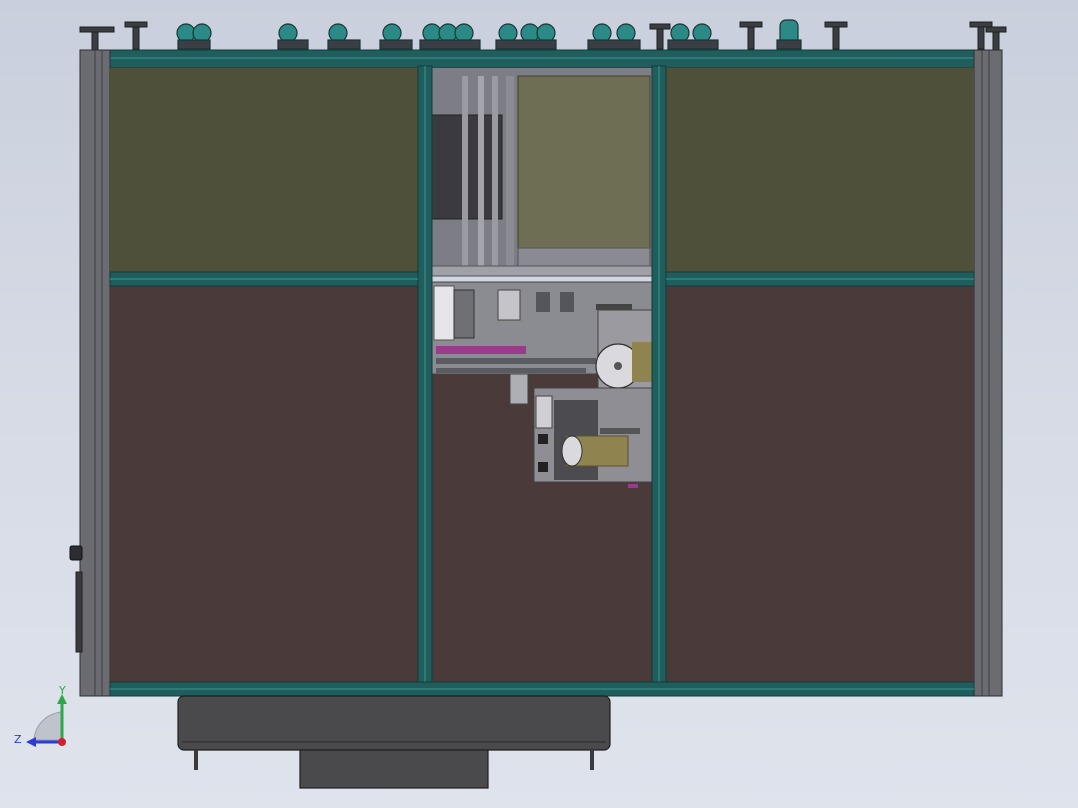 This screenshot has height=808, width=1078. Describe the element at coordinates (542, 172) in the screenshot. I see `center-upper-mechanism` at that location.